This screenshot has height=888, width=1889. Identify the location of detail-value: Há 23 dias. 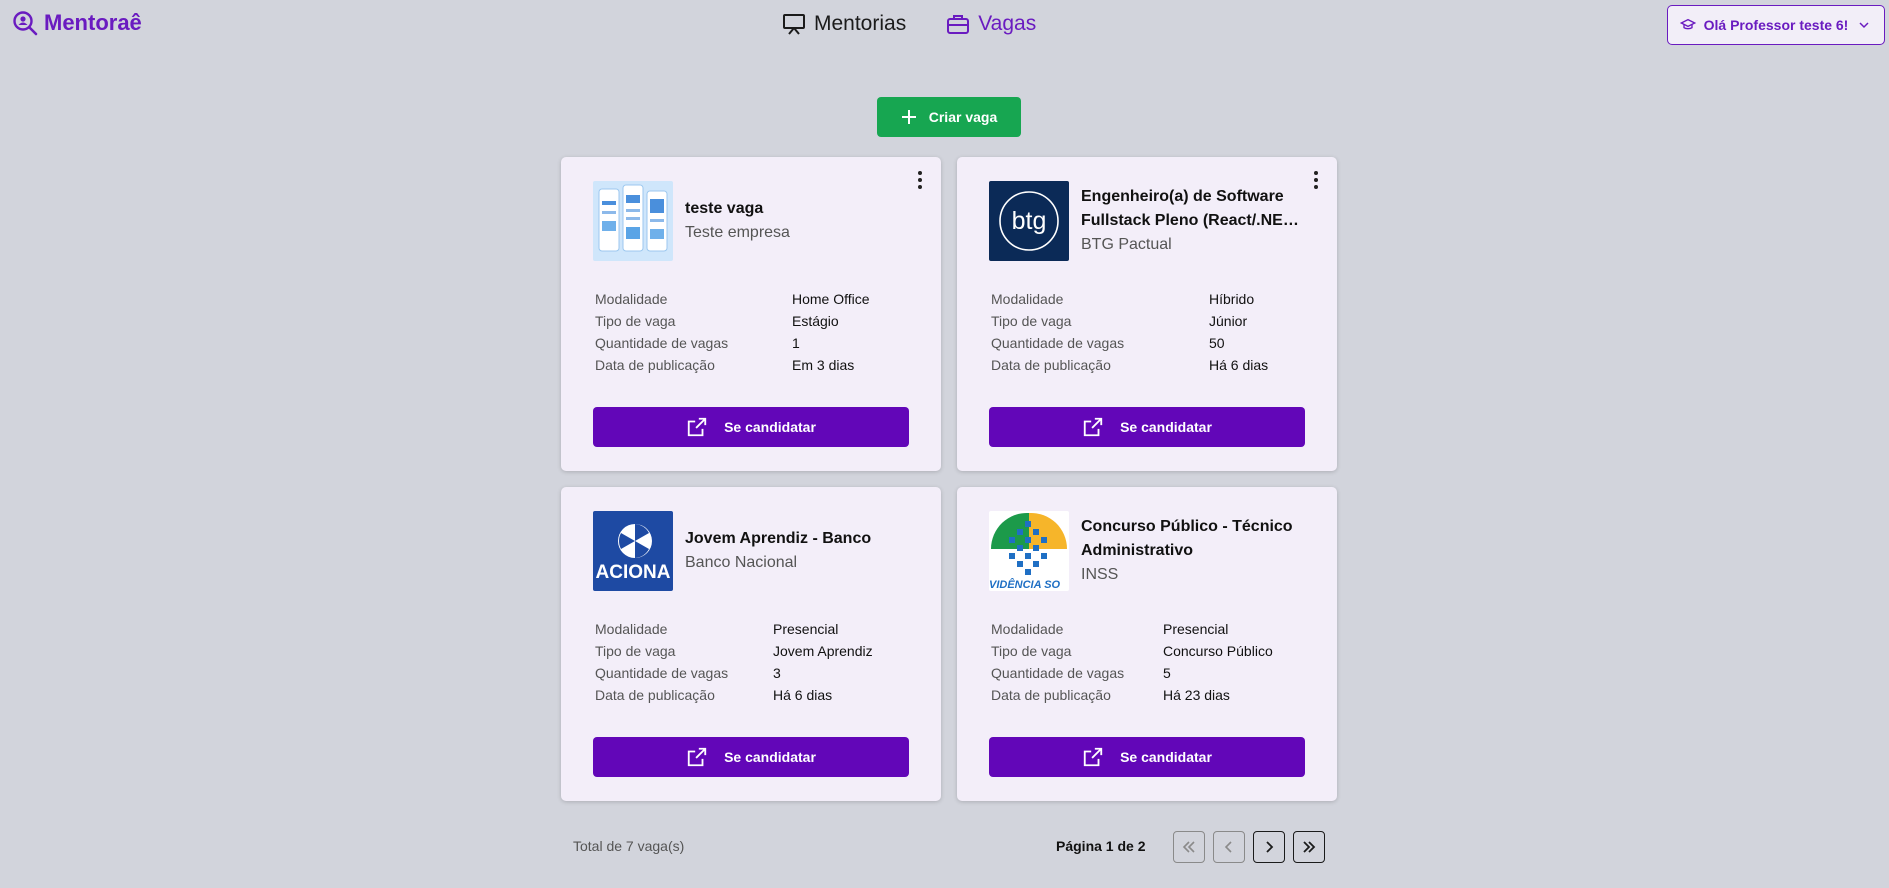
(1196, 695).